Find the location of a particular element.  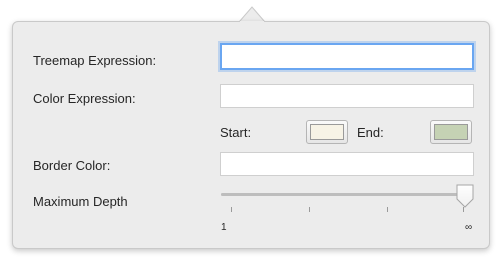

depth-min-label: 1 is located at coordinates (224, 227).